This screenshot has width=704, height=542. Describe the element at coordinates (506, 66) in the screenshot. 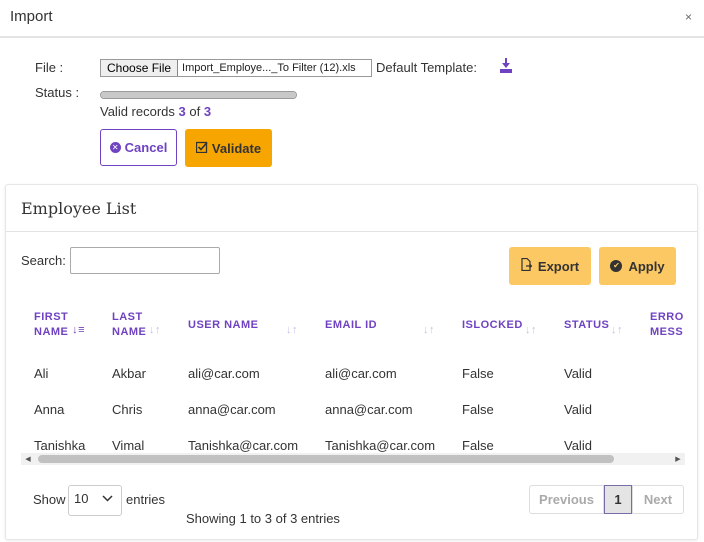

I see `download-icon` at that location.